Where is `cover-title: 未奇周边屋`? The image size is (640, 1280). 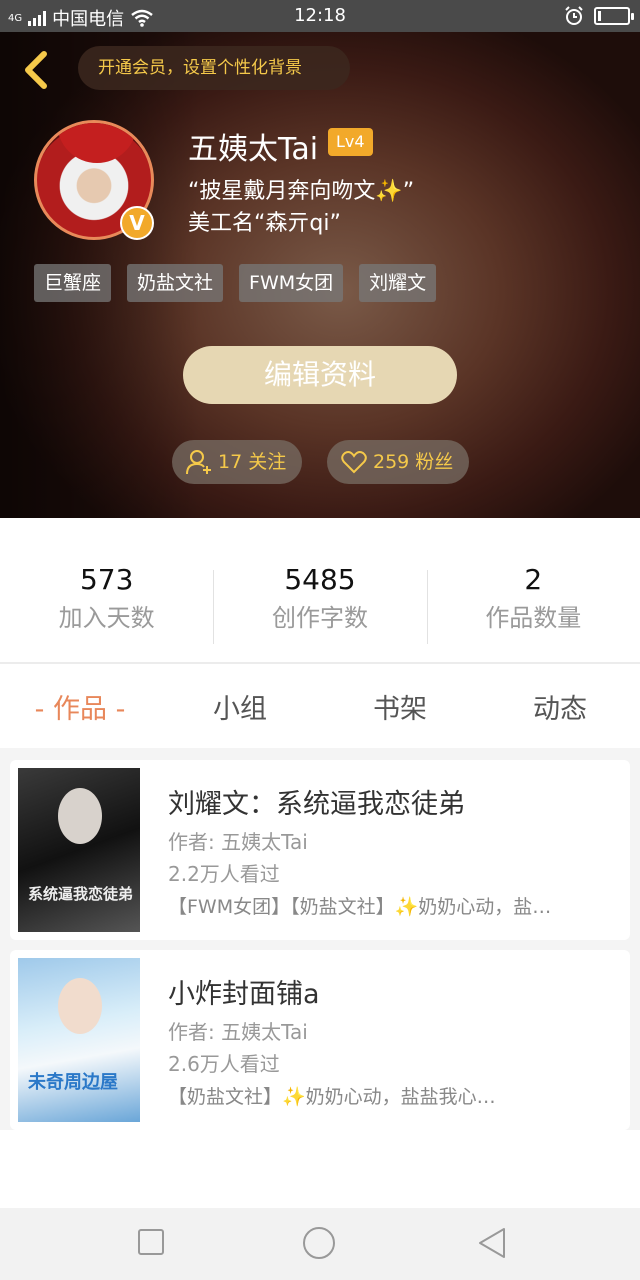
cover-title: 未奇周边屋 is located at coordinates (73, 1082).